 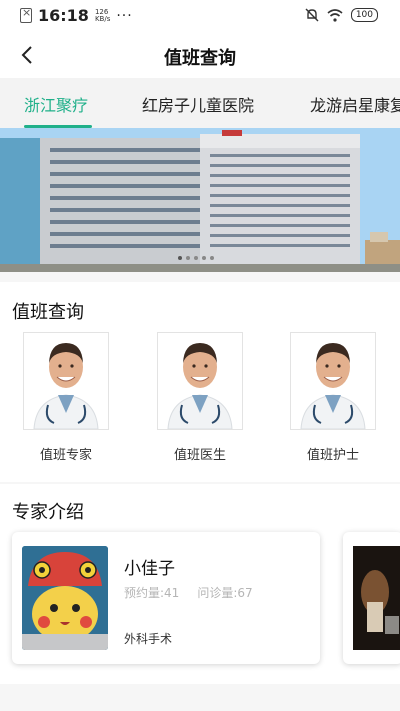 I want to click on hospital-tabs: 浙江聚疗 红房子儿童医院 龙游启星康复, so click(x=200, y=103).